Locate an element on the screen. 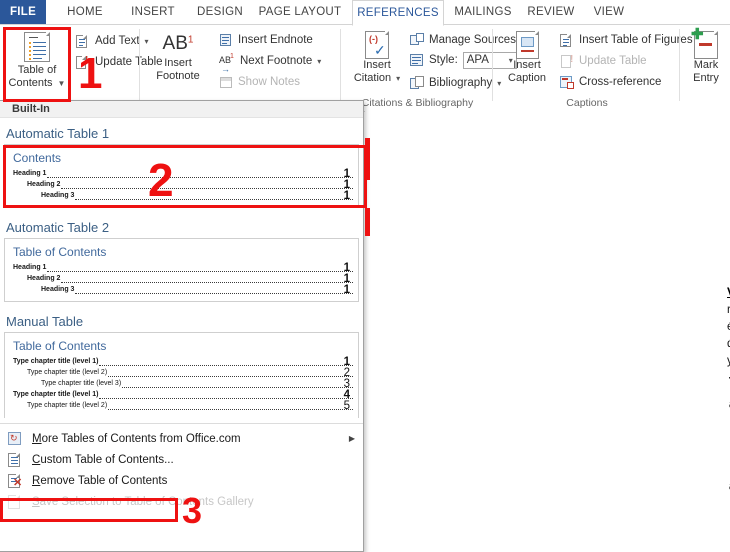 This screenshot has width=730, height=552. toc-preview-row: Type chapter title (level 1) 1 is located at coordinates (183, 362).